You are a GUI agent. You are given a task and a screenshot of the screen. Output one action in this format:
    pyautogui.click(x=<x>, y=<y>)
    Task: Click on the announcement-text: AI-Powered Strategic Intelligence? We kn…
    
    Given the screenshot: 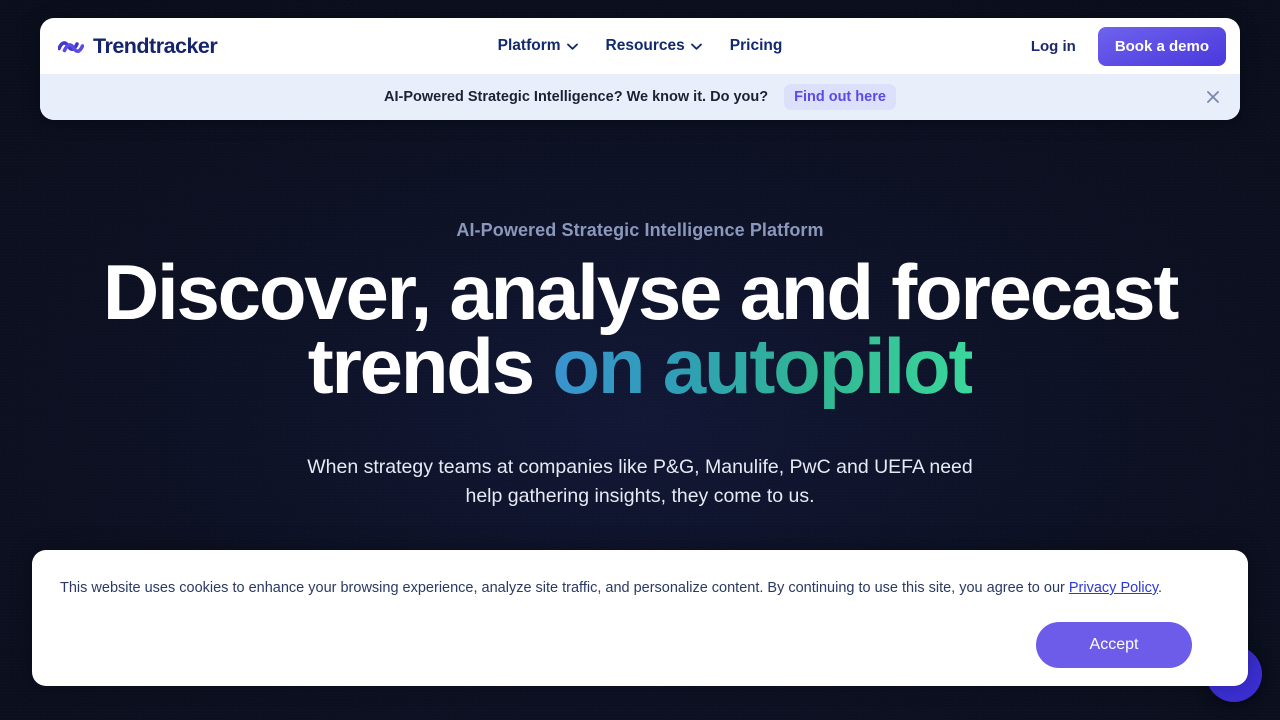 What is the action you would take?
    pyautogui.click(x=576, y=97)
    